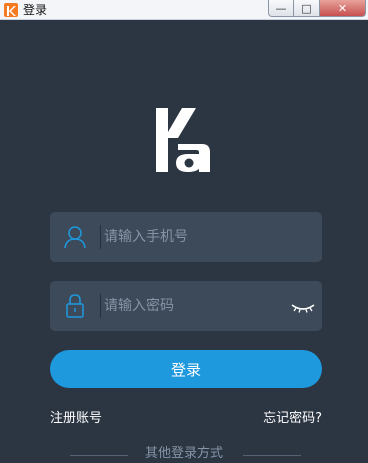 This screenshot has height=463, width=368. Describe the element at coordinates (183, 453) in the screenshot. I see `other-login-label: 其他登录方式` at that location.